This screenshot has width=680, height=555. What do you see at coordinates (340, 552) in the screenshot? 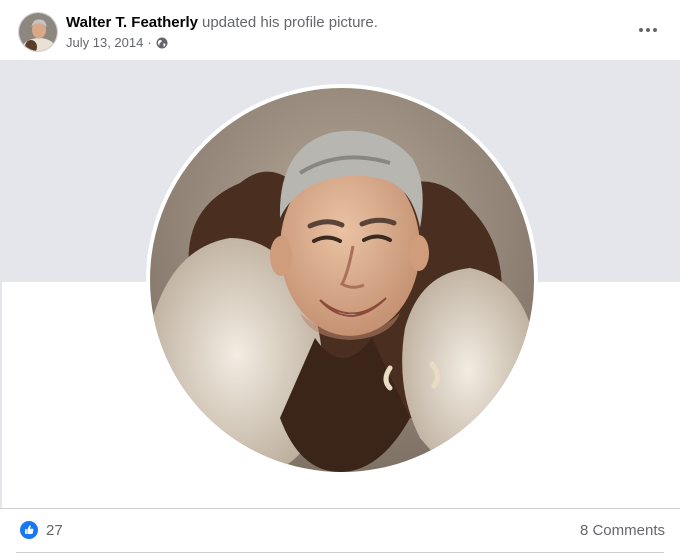
I see `footer-divider` at bounding box center [340, 552].